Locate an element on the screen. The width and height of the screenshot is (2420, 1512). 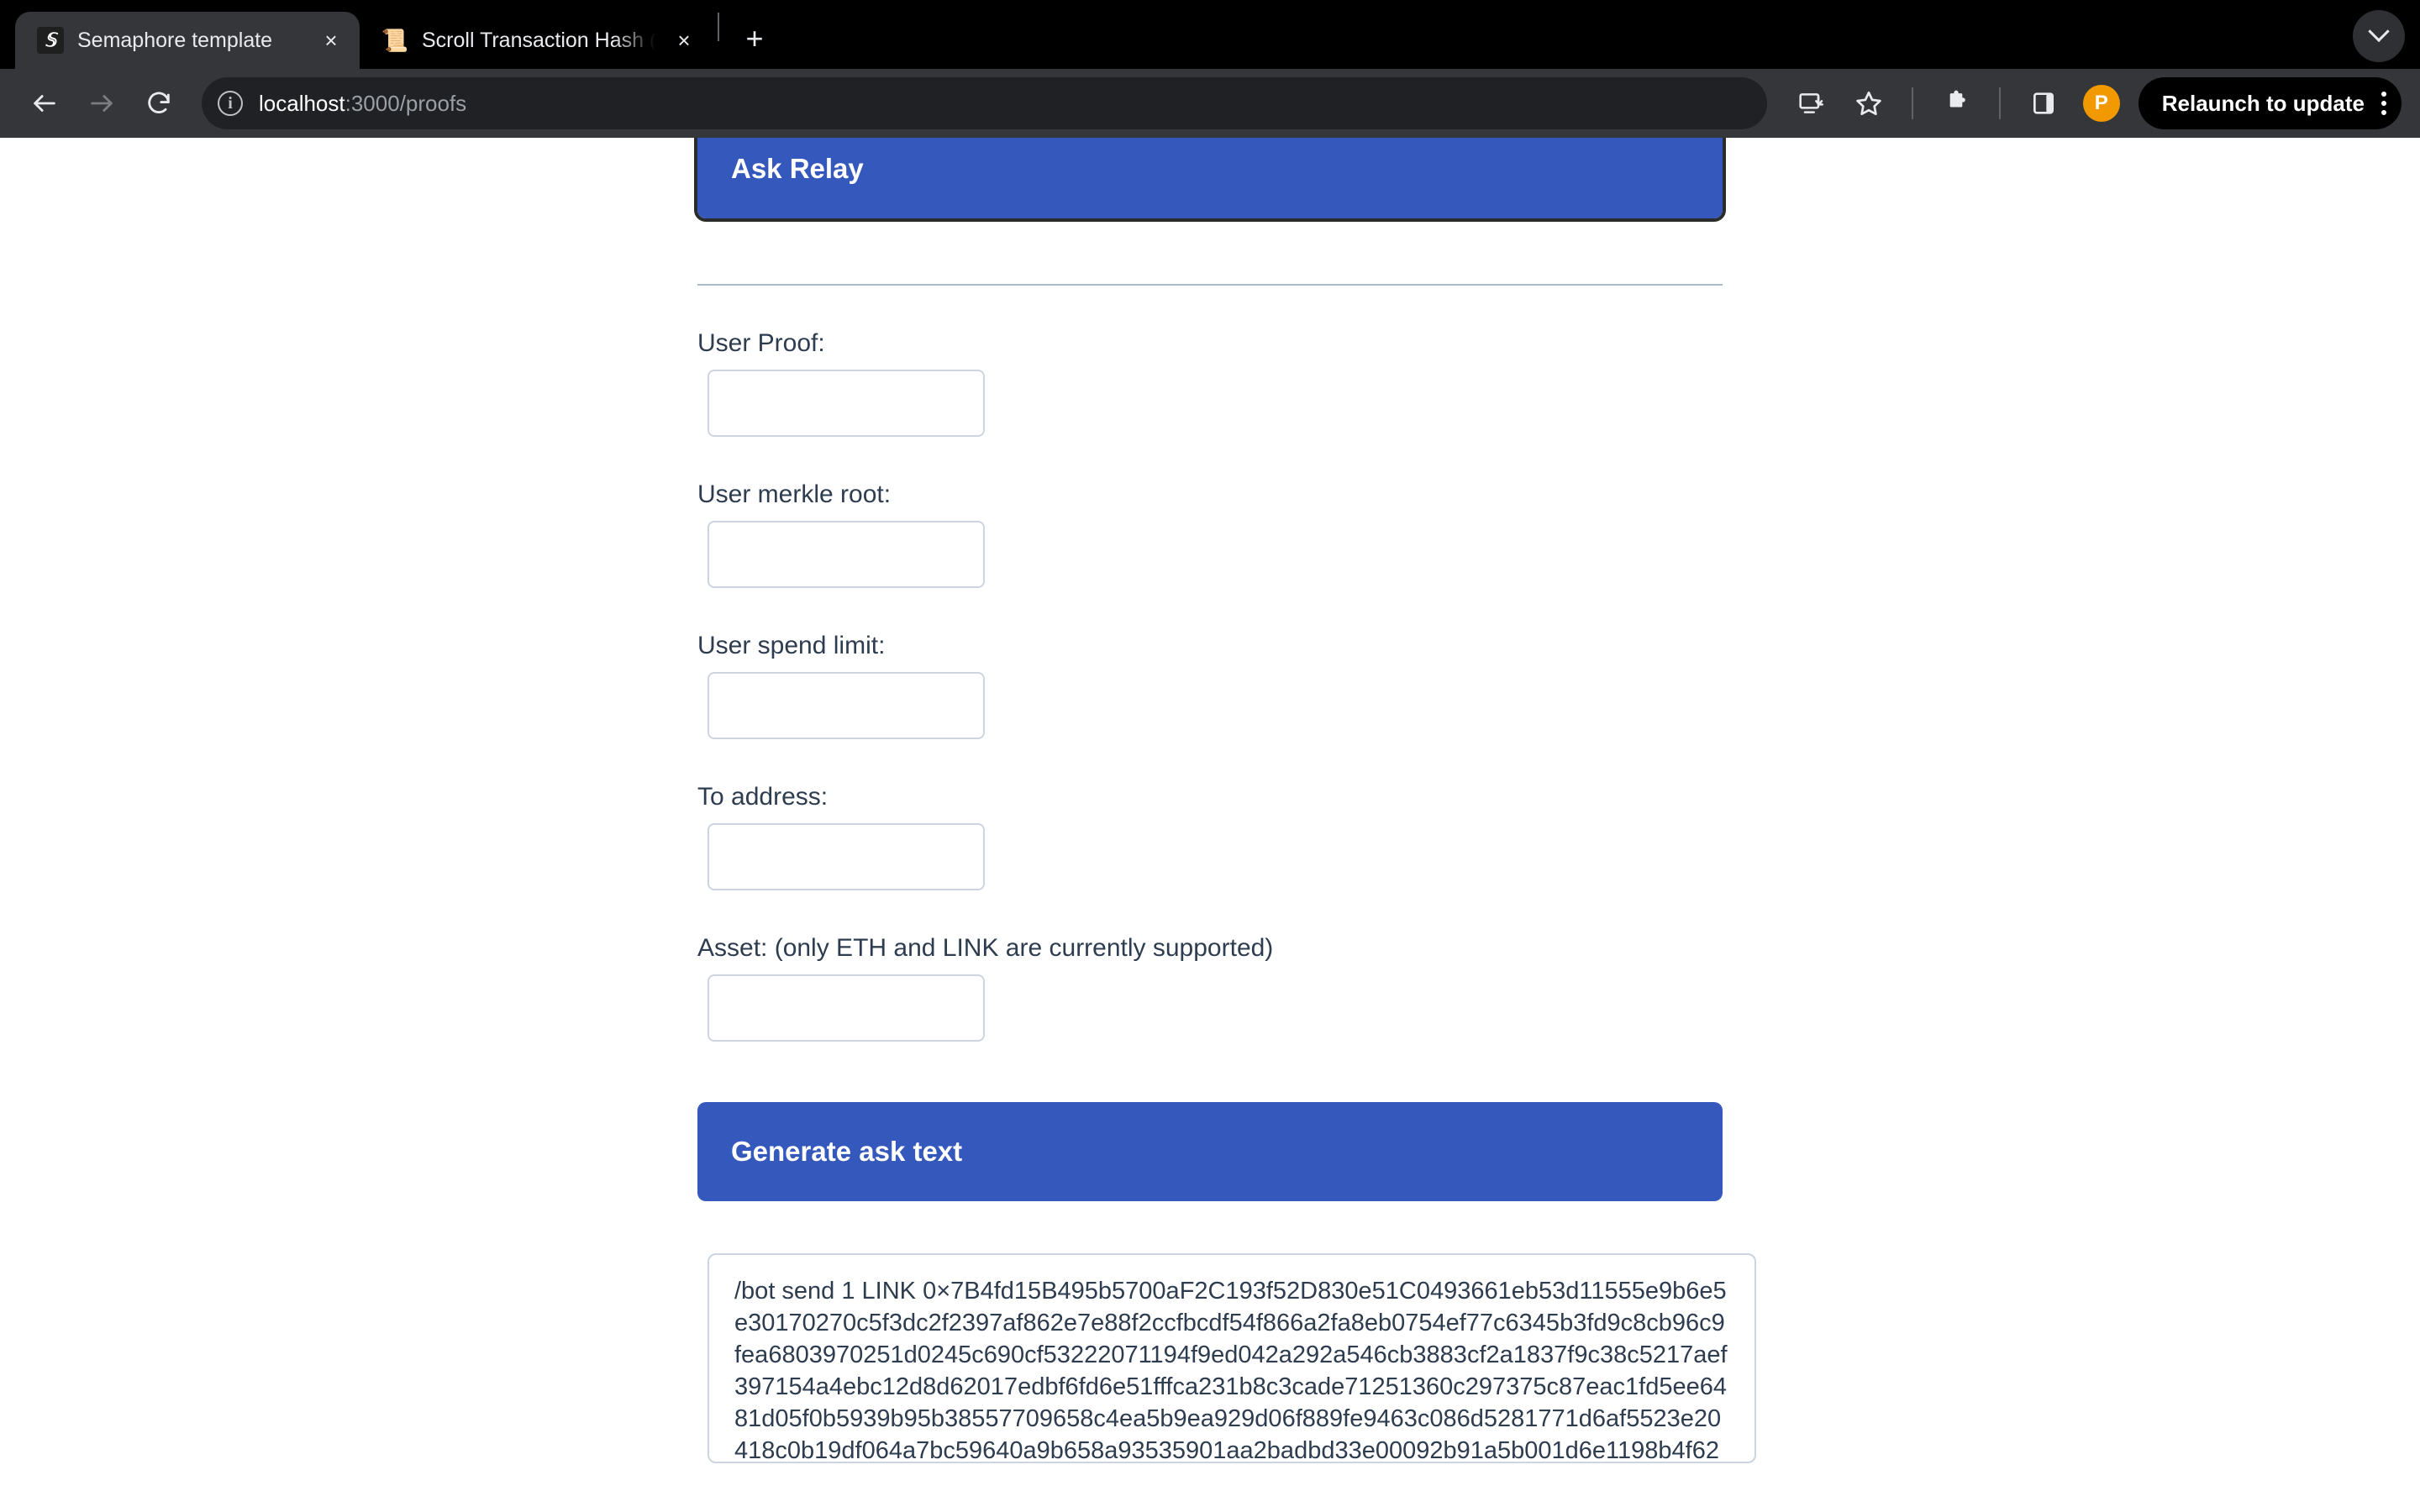
arrow-right-icon is located at coordinates (102, 103).